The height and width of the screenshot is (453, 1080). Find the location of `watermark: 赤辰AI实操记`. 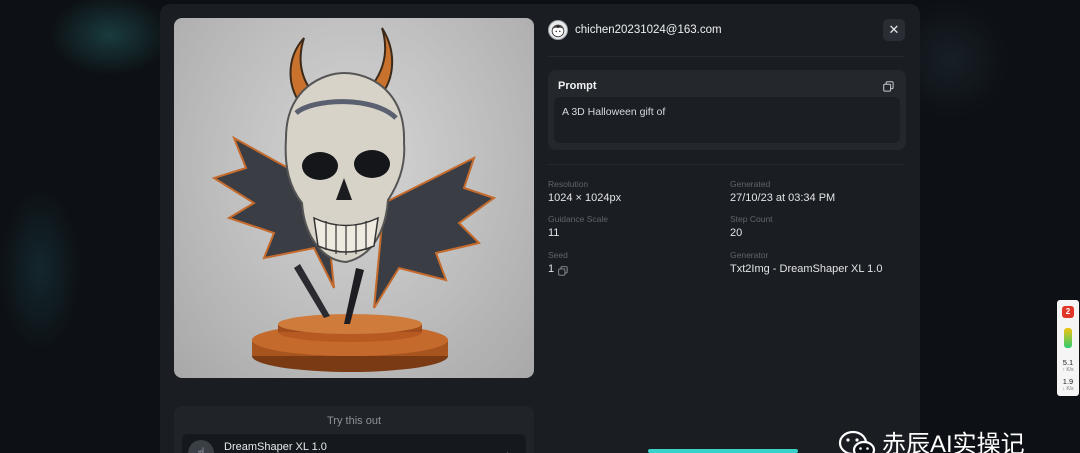

watermark: 赤辰AI实操记 is located at coordinates (931, 441).